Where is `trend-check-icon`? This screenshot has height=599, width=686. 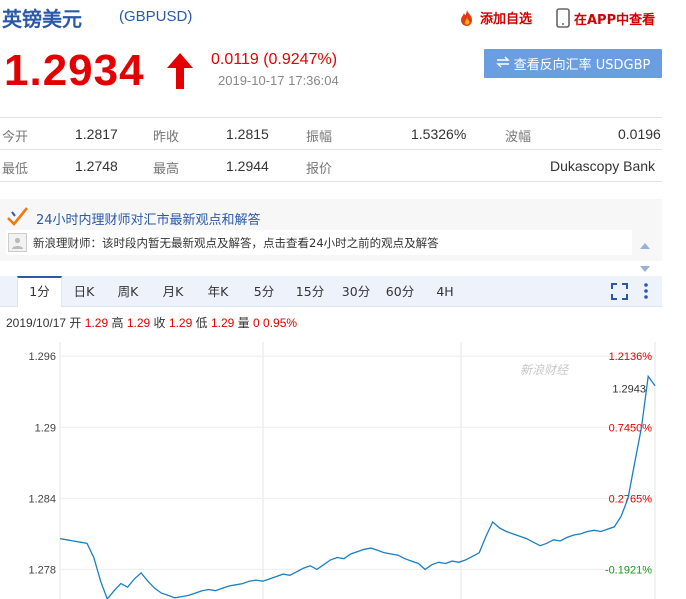
trend-check-icon is located at coordinates (18, 218).